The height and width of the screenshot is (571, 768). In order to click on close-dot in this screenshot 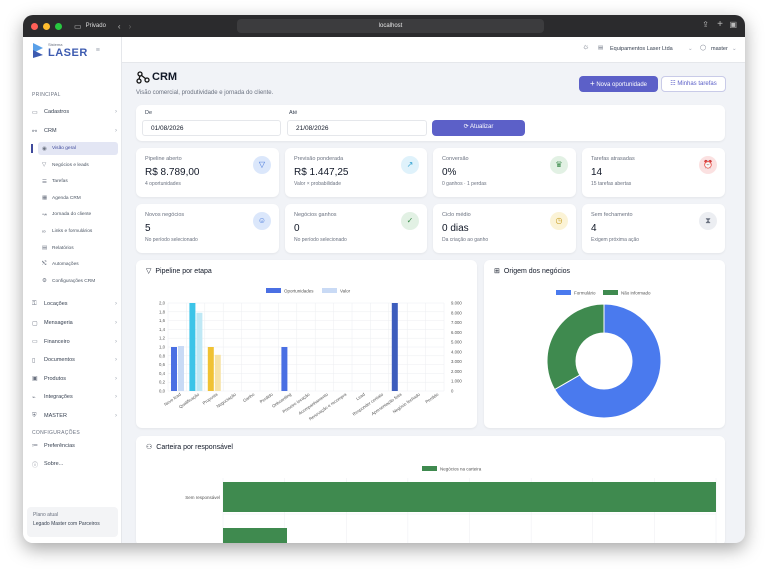, I will do `click(34, 26)`.